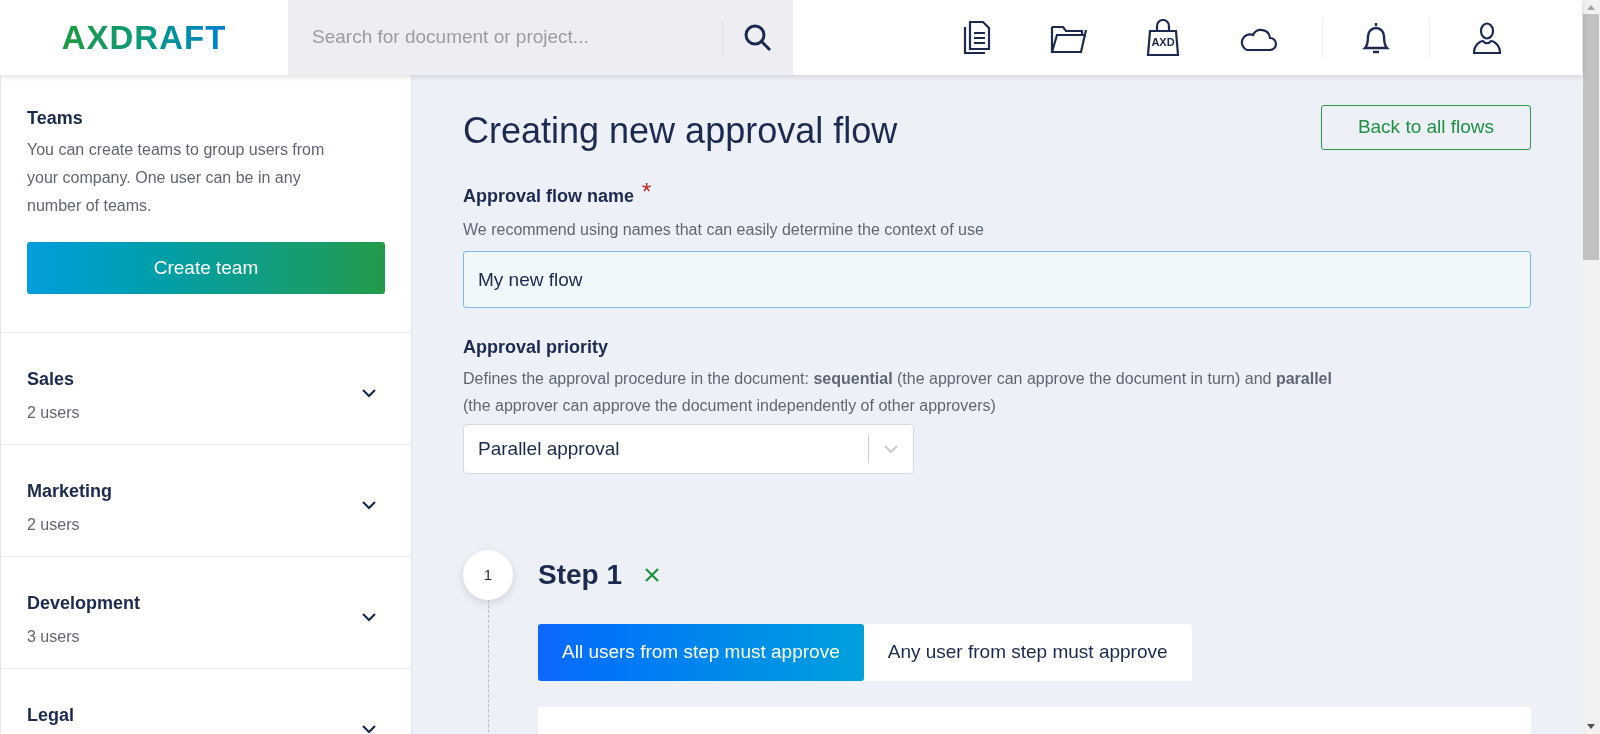 Image resolution: width=1600 pixels, height=734 pixels. I want to click on field-hint: Defines the approval procedure in the document: sequential (the approver can approve the document in turn) and parallel (the approver can approve the document independently of other approvers), so click(898, 392).